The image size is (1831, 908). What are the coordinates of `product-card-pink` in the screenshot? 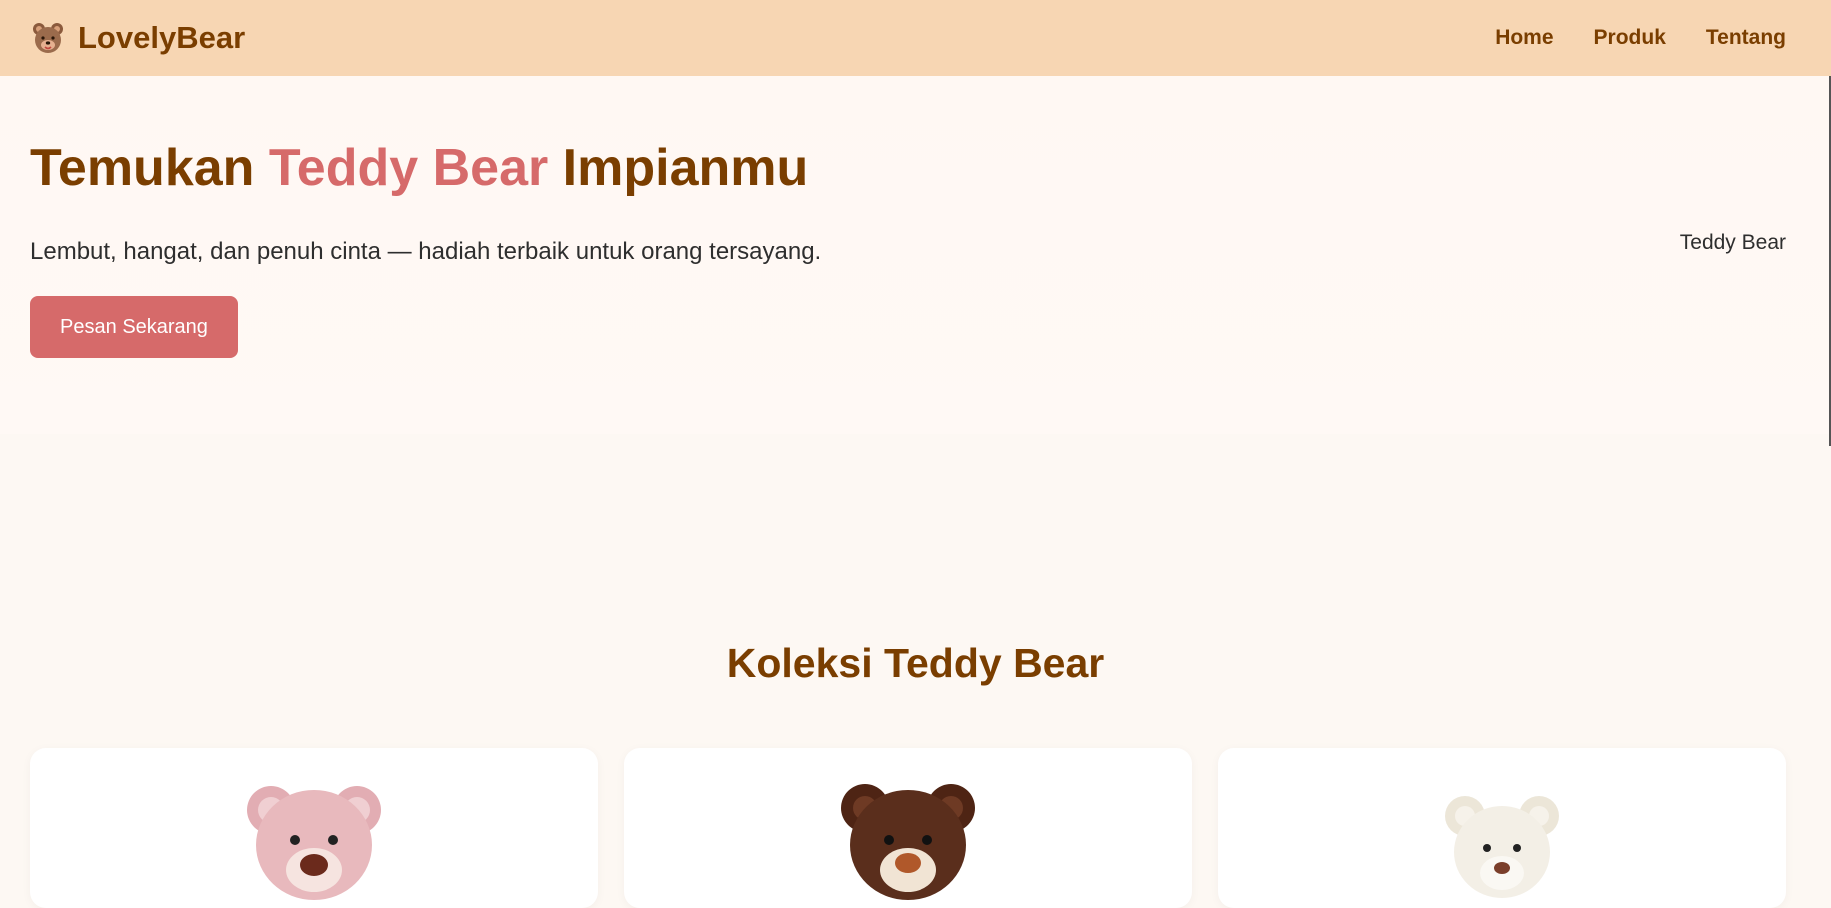 It's located at (314, 828).